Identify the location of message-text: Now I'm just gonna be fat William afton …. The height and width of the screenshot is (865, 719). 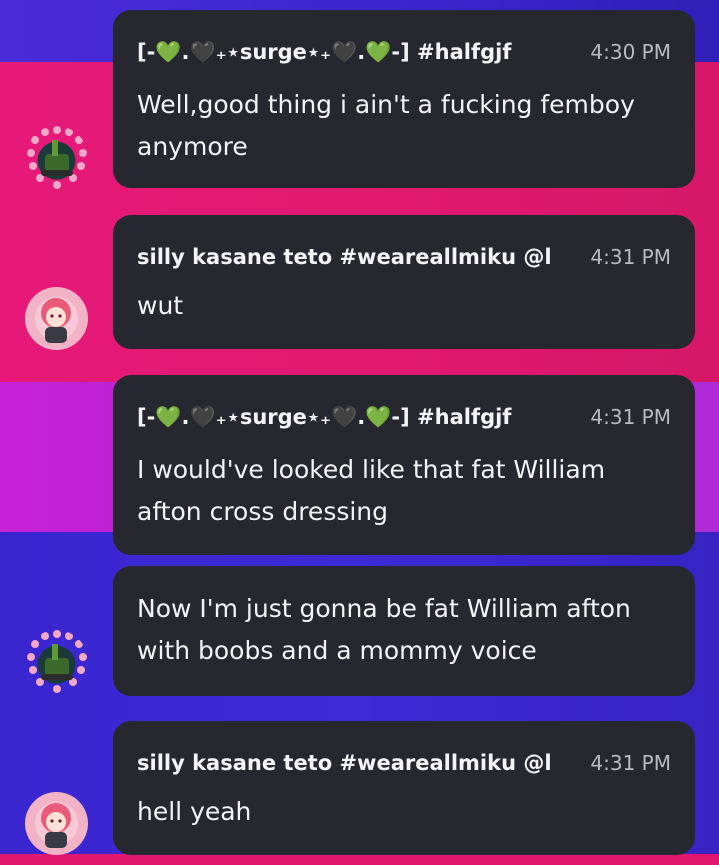
(384, 629).